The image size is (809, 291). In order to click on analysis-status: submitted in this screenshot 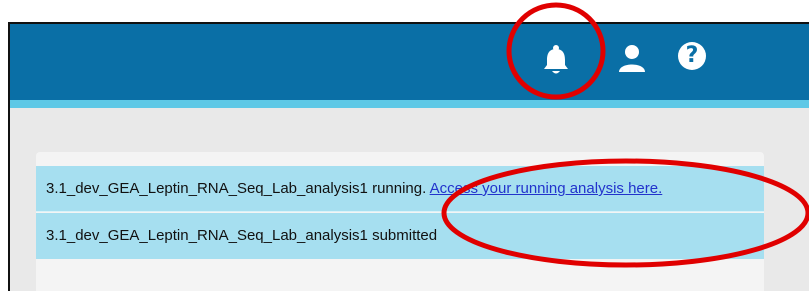, I will do `click(405, 235)`.